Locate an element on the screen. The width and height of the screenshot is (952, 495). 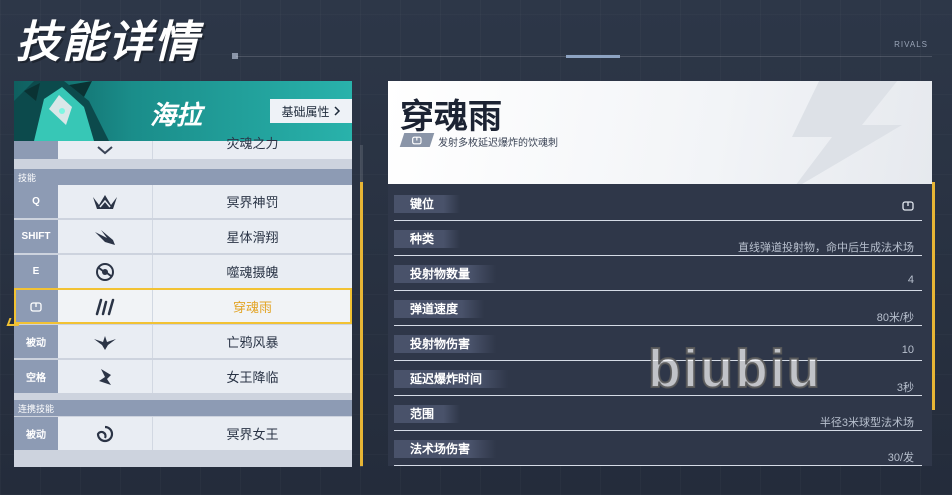
attr-row: 弹道速度 80米/秒 is located at coordinates (658, 309).